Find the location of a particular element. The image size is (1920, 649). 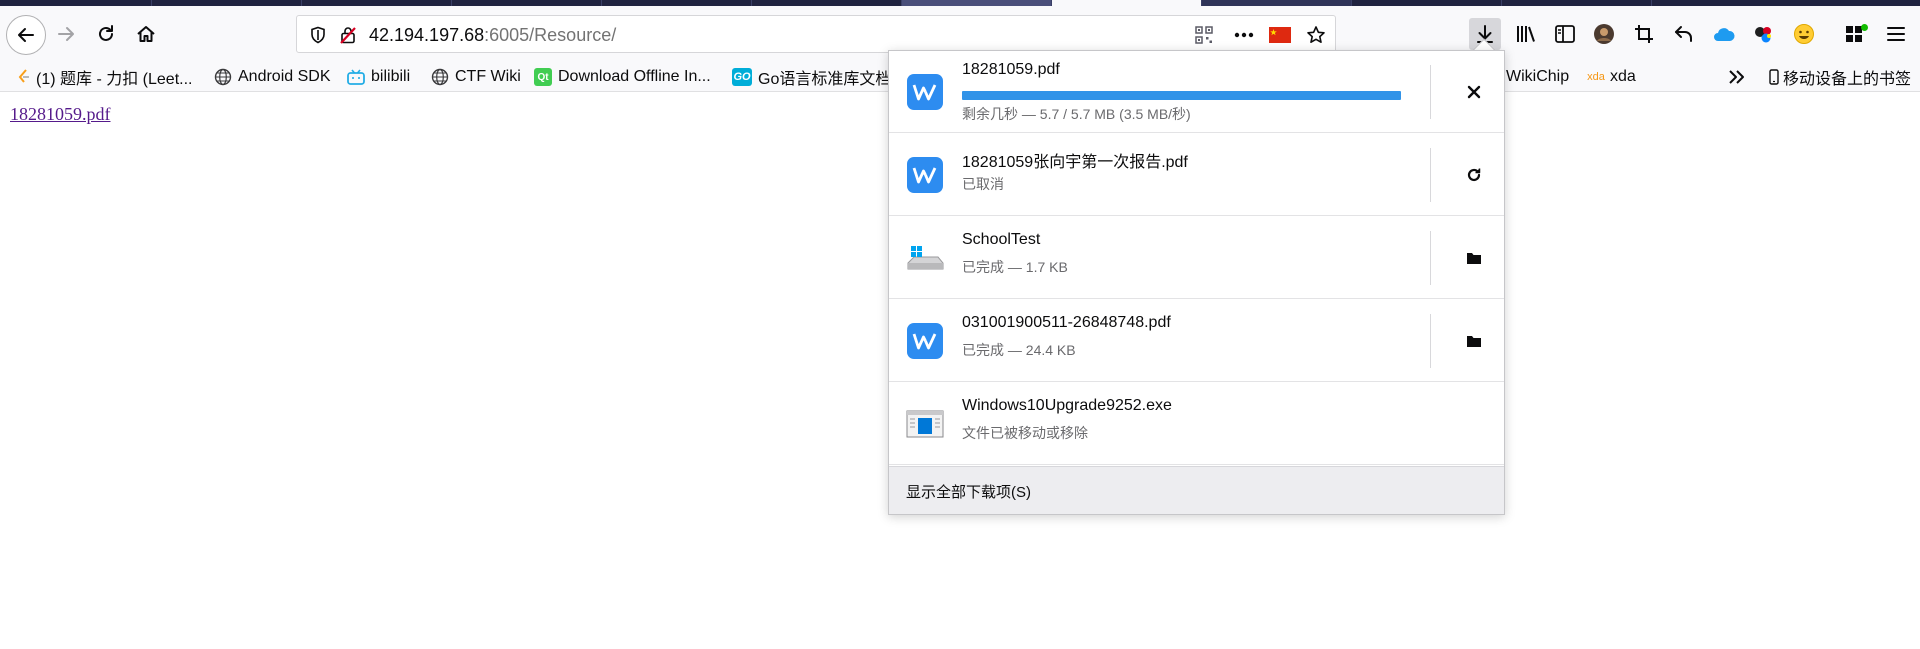

cancel-download-button is located at coordinates (1474, 92).